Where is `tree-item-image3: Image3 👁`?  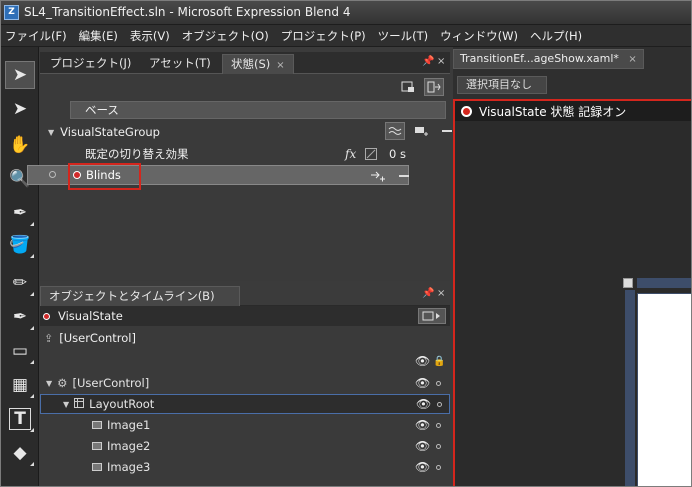 tree-item-image3: Image3 👁 is located at coordinates (245, 467).